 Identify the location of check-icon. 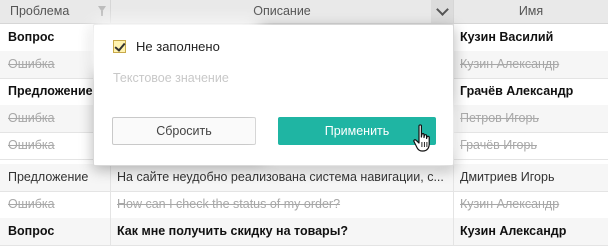
(120, 46).